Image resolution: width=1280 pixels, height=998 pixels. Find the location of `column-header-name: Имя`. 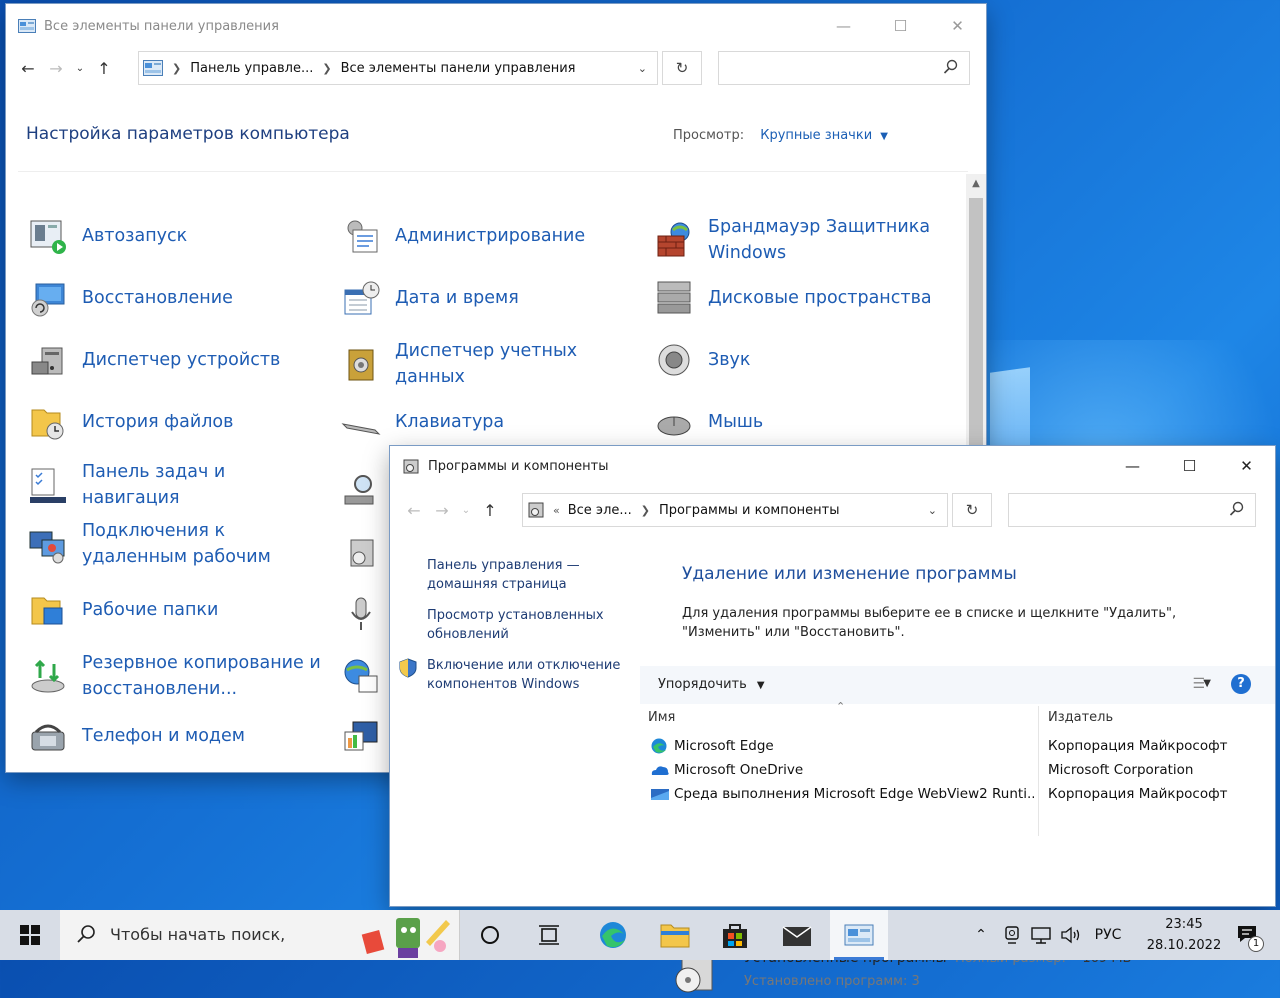

column-header-name: Имя is located at coordinates (661, 717).